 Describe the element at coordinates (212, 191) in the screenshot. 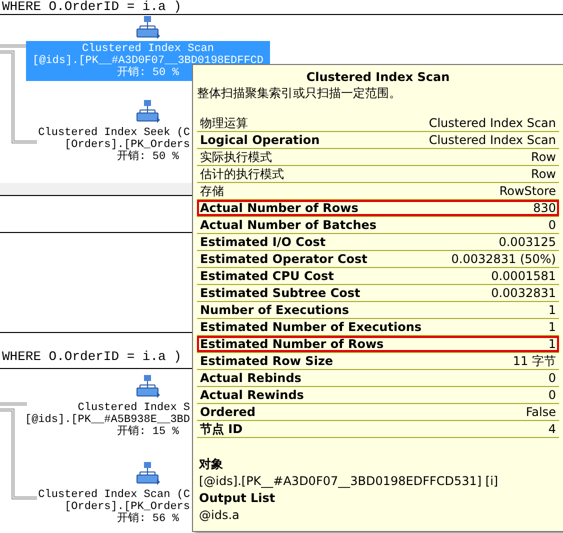

I see `property-label: 存储` at that location.